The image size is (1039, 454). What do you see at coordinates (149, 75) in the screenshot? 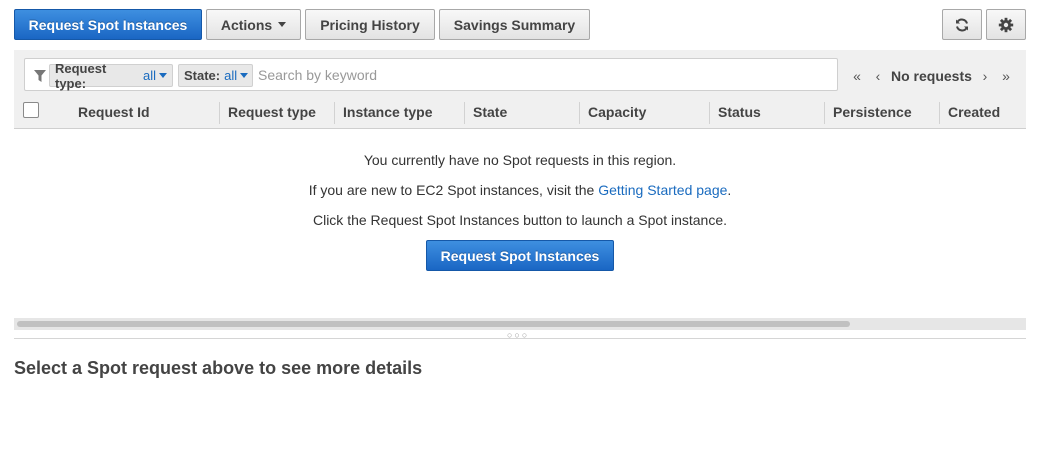
I see `request-type-filter-value: all` at bounding box center [149, 75].